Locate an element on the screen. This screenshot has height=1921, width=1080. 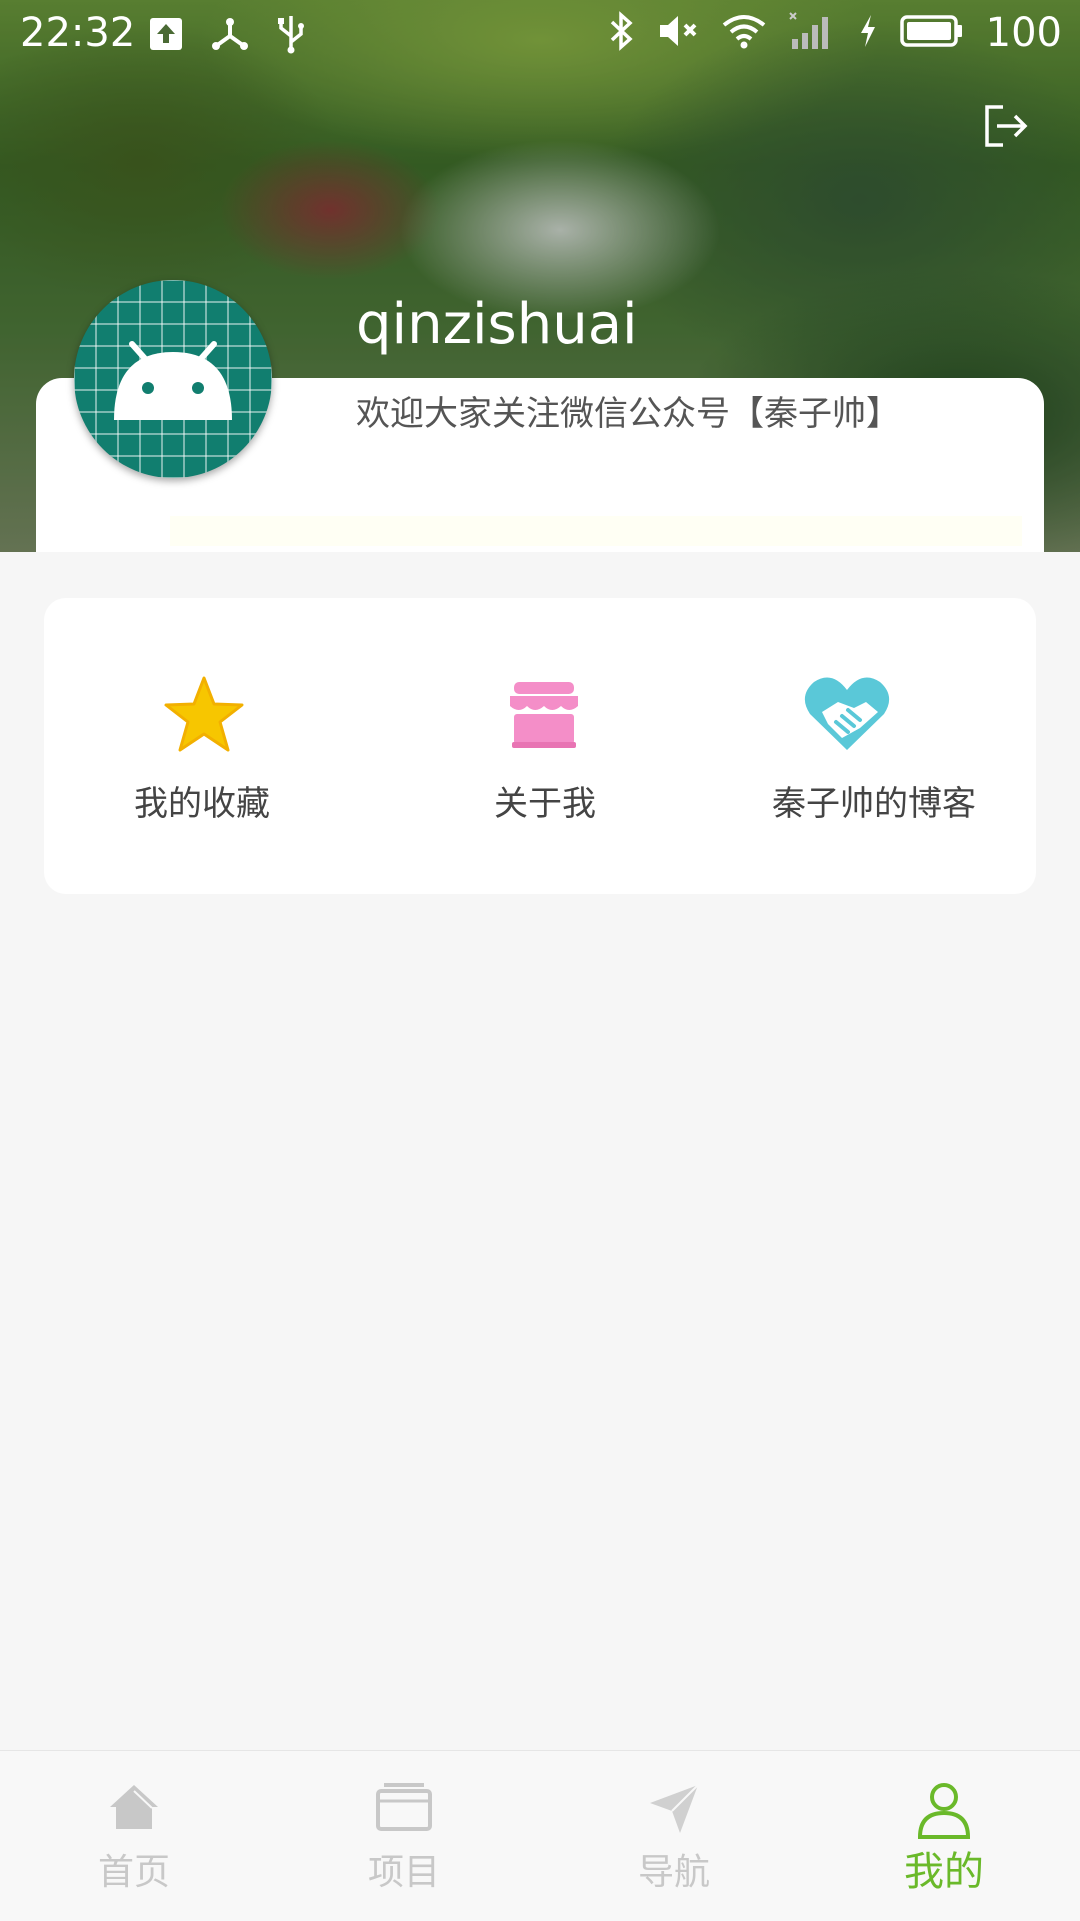
logout-icon is located at coordinates (1006, 128).